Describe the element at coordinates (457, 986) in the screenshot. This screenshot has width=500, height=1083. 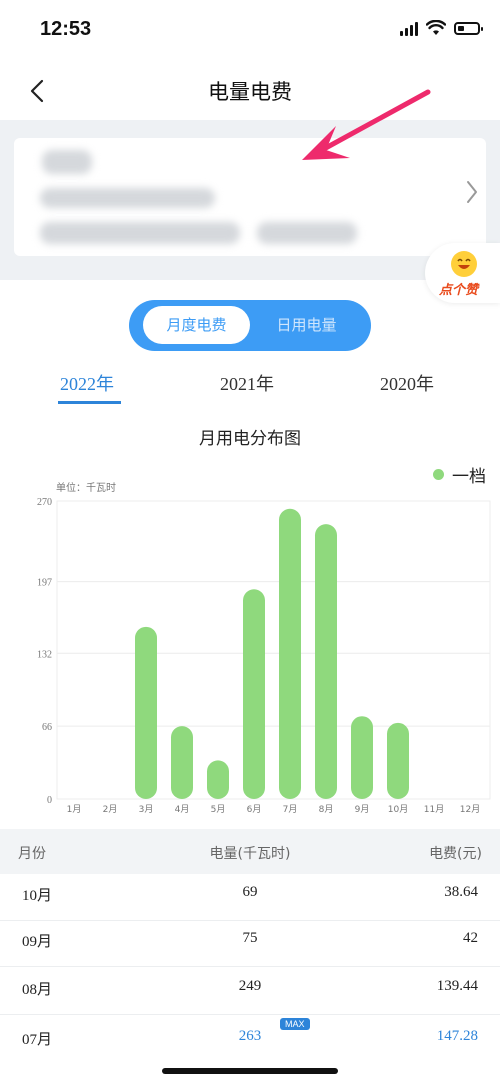
I see `row-fee: 139.44` at that location.